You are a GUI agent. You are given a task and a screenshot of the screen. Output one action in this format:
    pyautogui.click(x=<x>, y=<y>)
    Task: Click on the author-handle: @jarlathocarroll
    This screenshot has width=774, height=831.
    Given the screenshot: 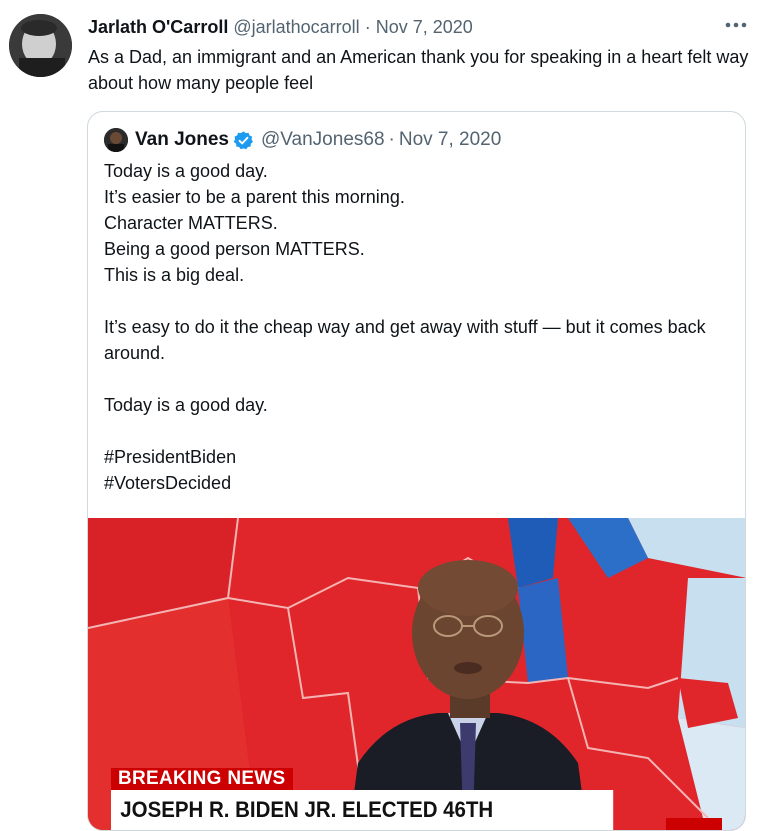 What is the action you would take?
    pyautogui.click(x=296, y=27)
    